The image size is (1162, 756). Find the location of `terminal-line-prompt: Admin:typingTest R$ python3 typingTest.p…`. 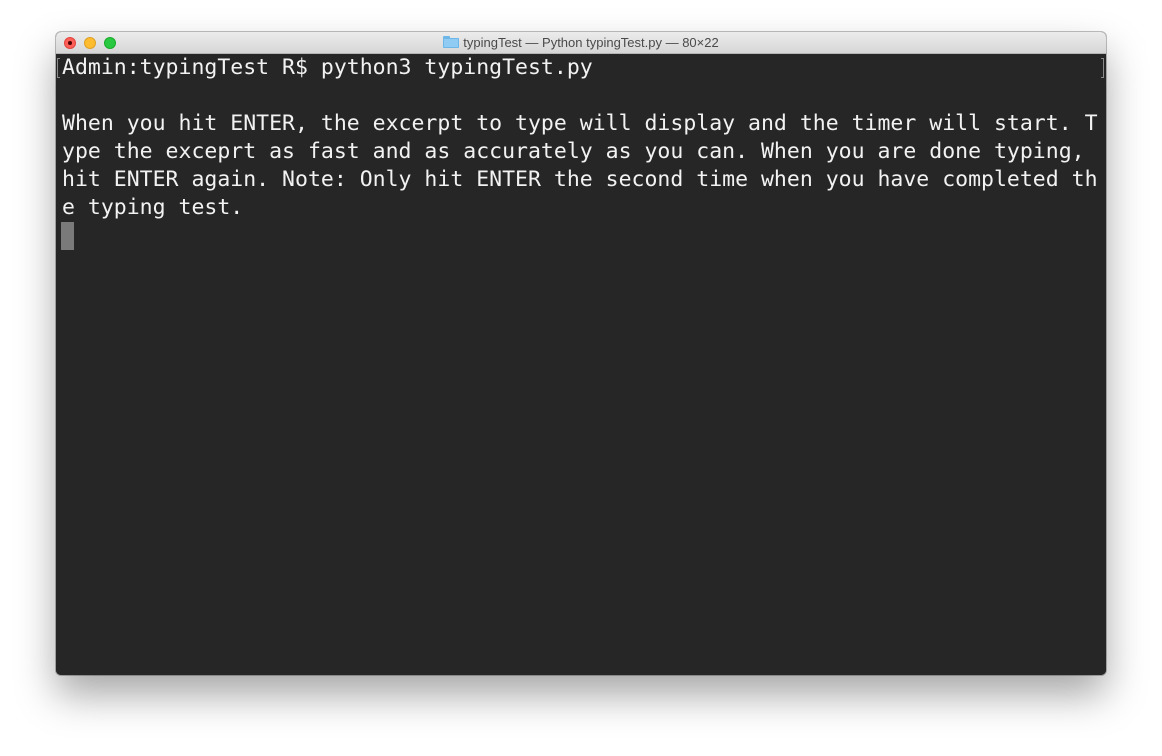

terminal-line-prompt: Admin:typingTest R$ python3 typingTest.p… is located at coordinates (327, 67).